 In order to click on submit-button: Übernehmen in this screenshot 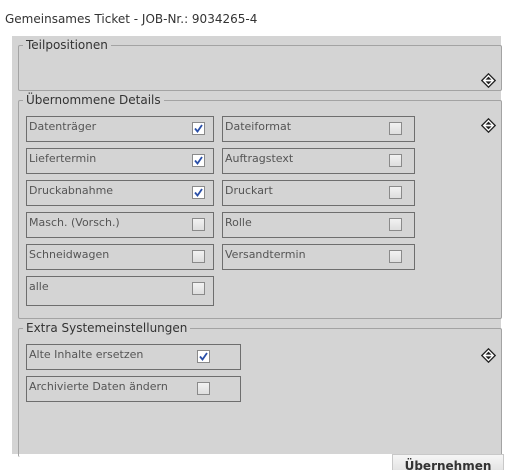, I will do `click(448, 462)`.